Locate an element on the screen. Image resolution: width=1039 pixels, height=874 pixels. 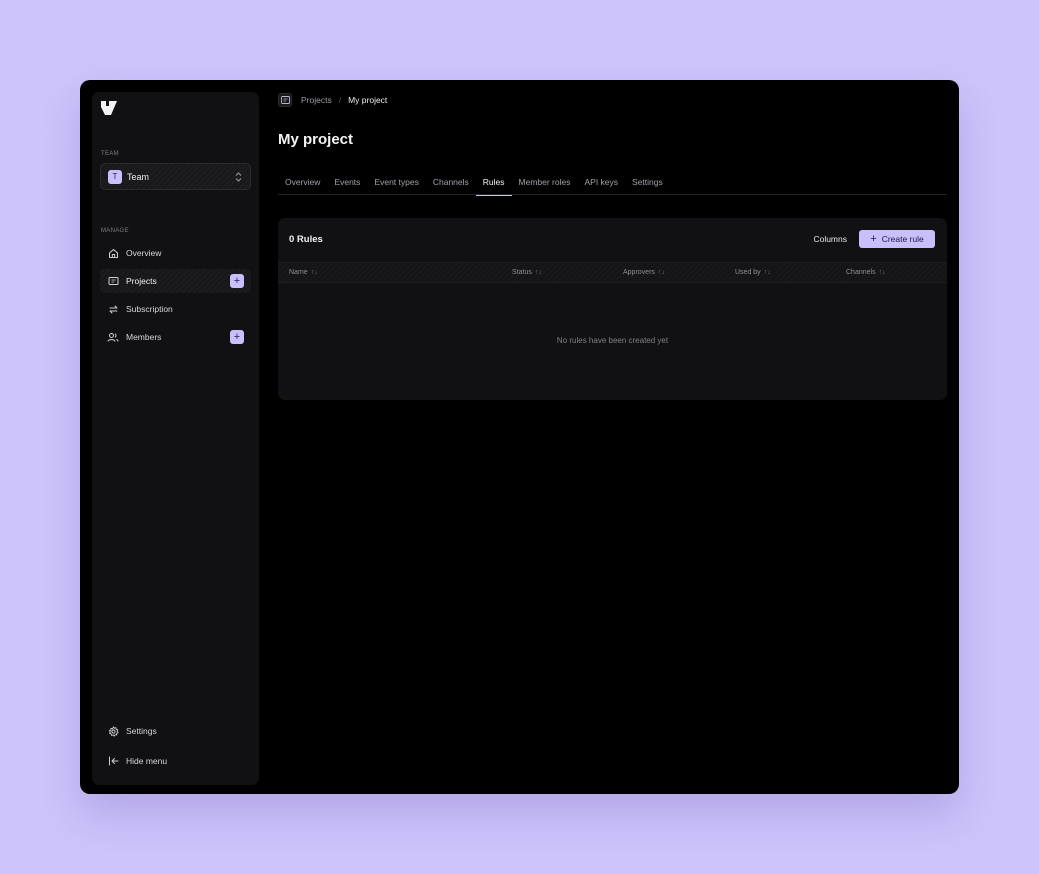
team-avatar: T is located at coordinates (115, 176).